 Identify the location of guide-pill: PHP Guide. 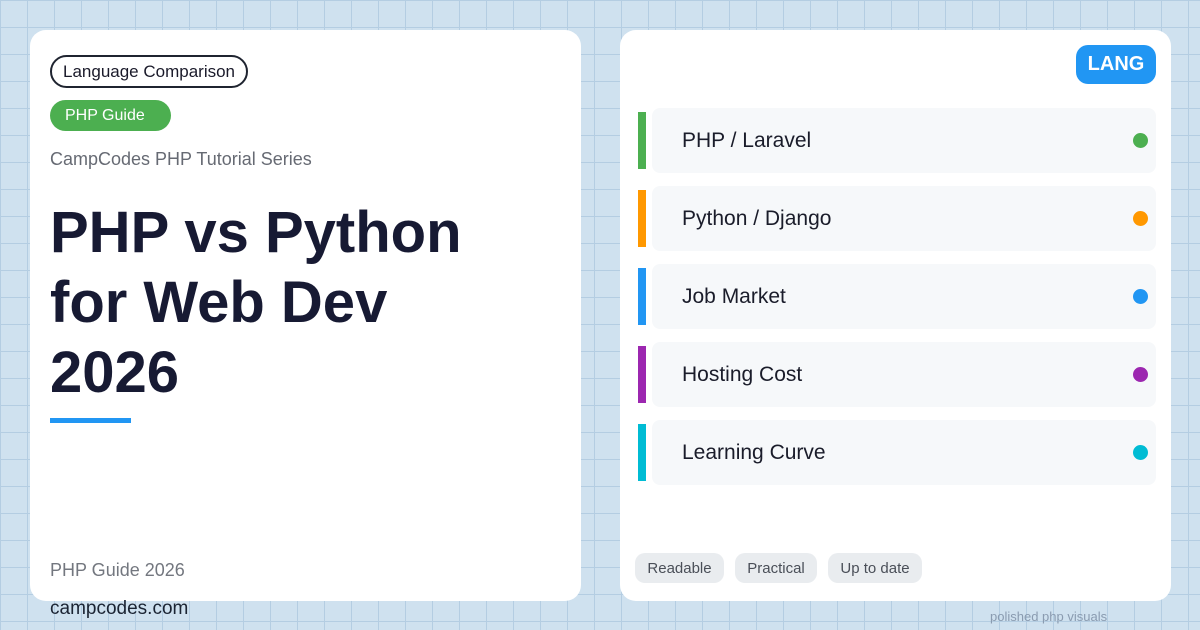
(110, 115).